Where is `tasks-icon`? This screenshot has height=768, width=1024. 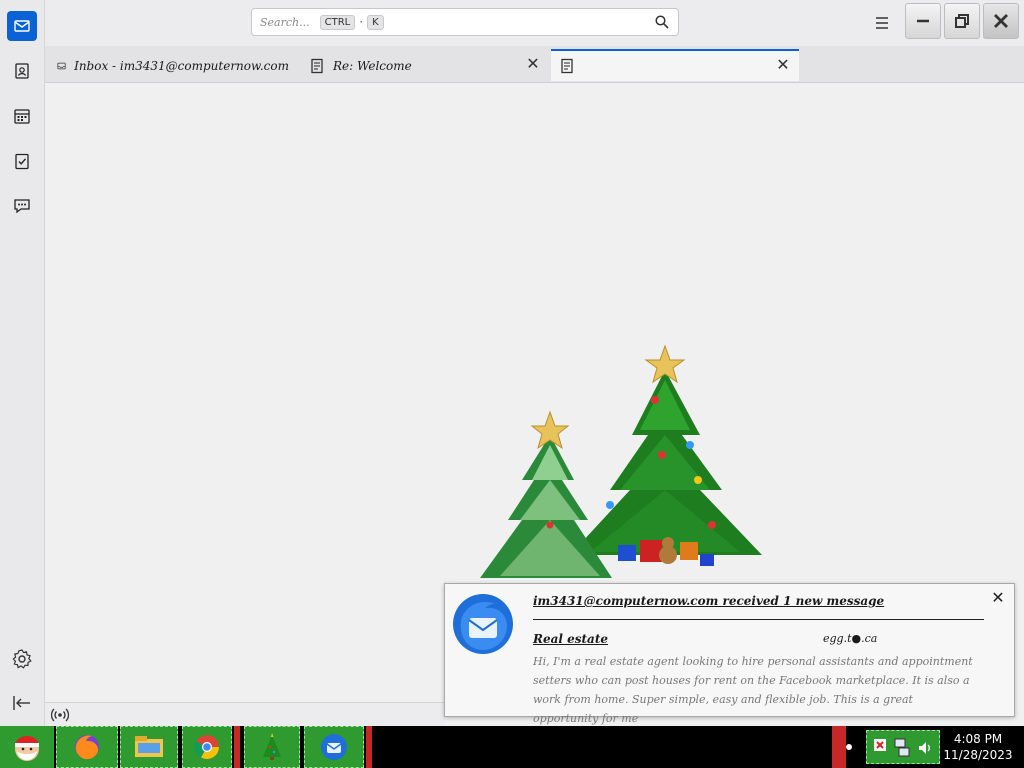 tasks-icon is located at coordinates (22, 161).